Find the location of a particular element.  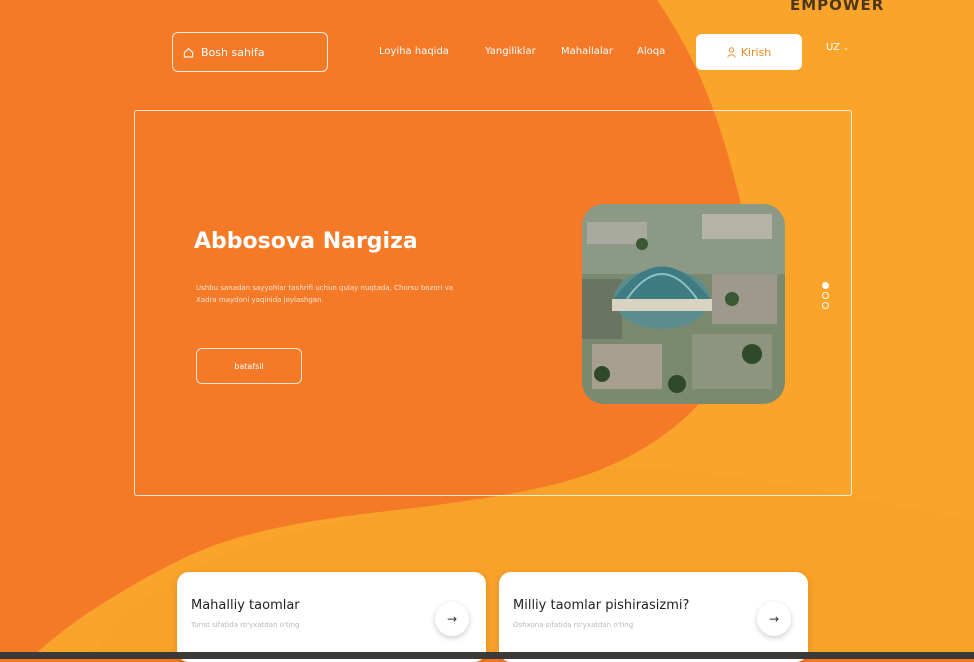

card-title: Mahalliy taomlar is located at coordinates (245, 605).